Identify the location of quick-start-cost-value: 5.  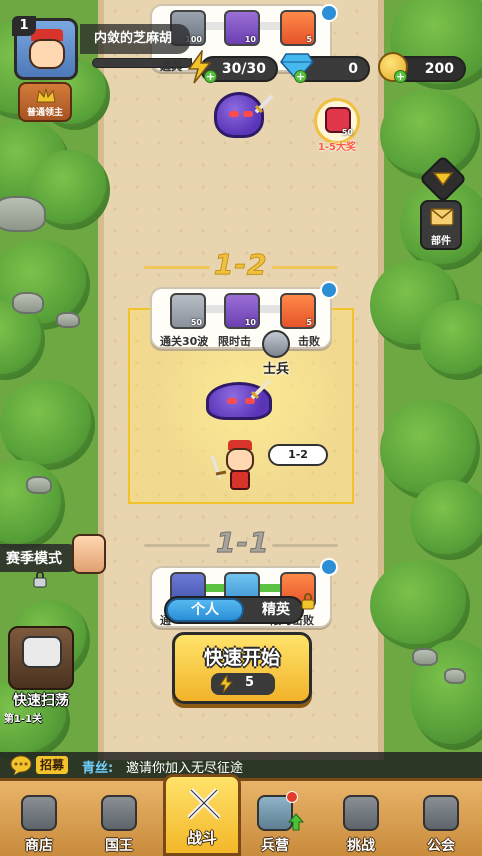
(250, 682).